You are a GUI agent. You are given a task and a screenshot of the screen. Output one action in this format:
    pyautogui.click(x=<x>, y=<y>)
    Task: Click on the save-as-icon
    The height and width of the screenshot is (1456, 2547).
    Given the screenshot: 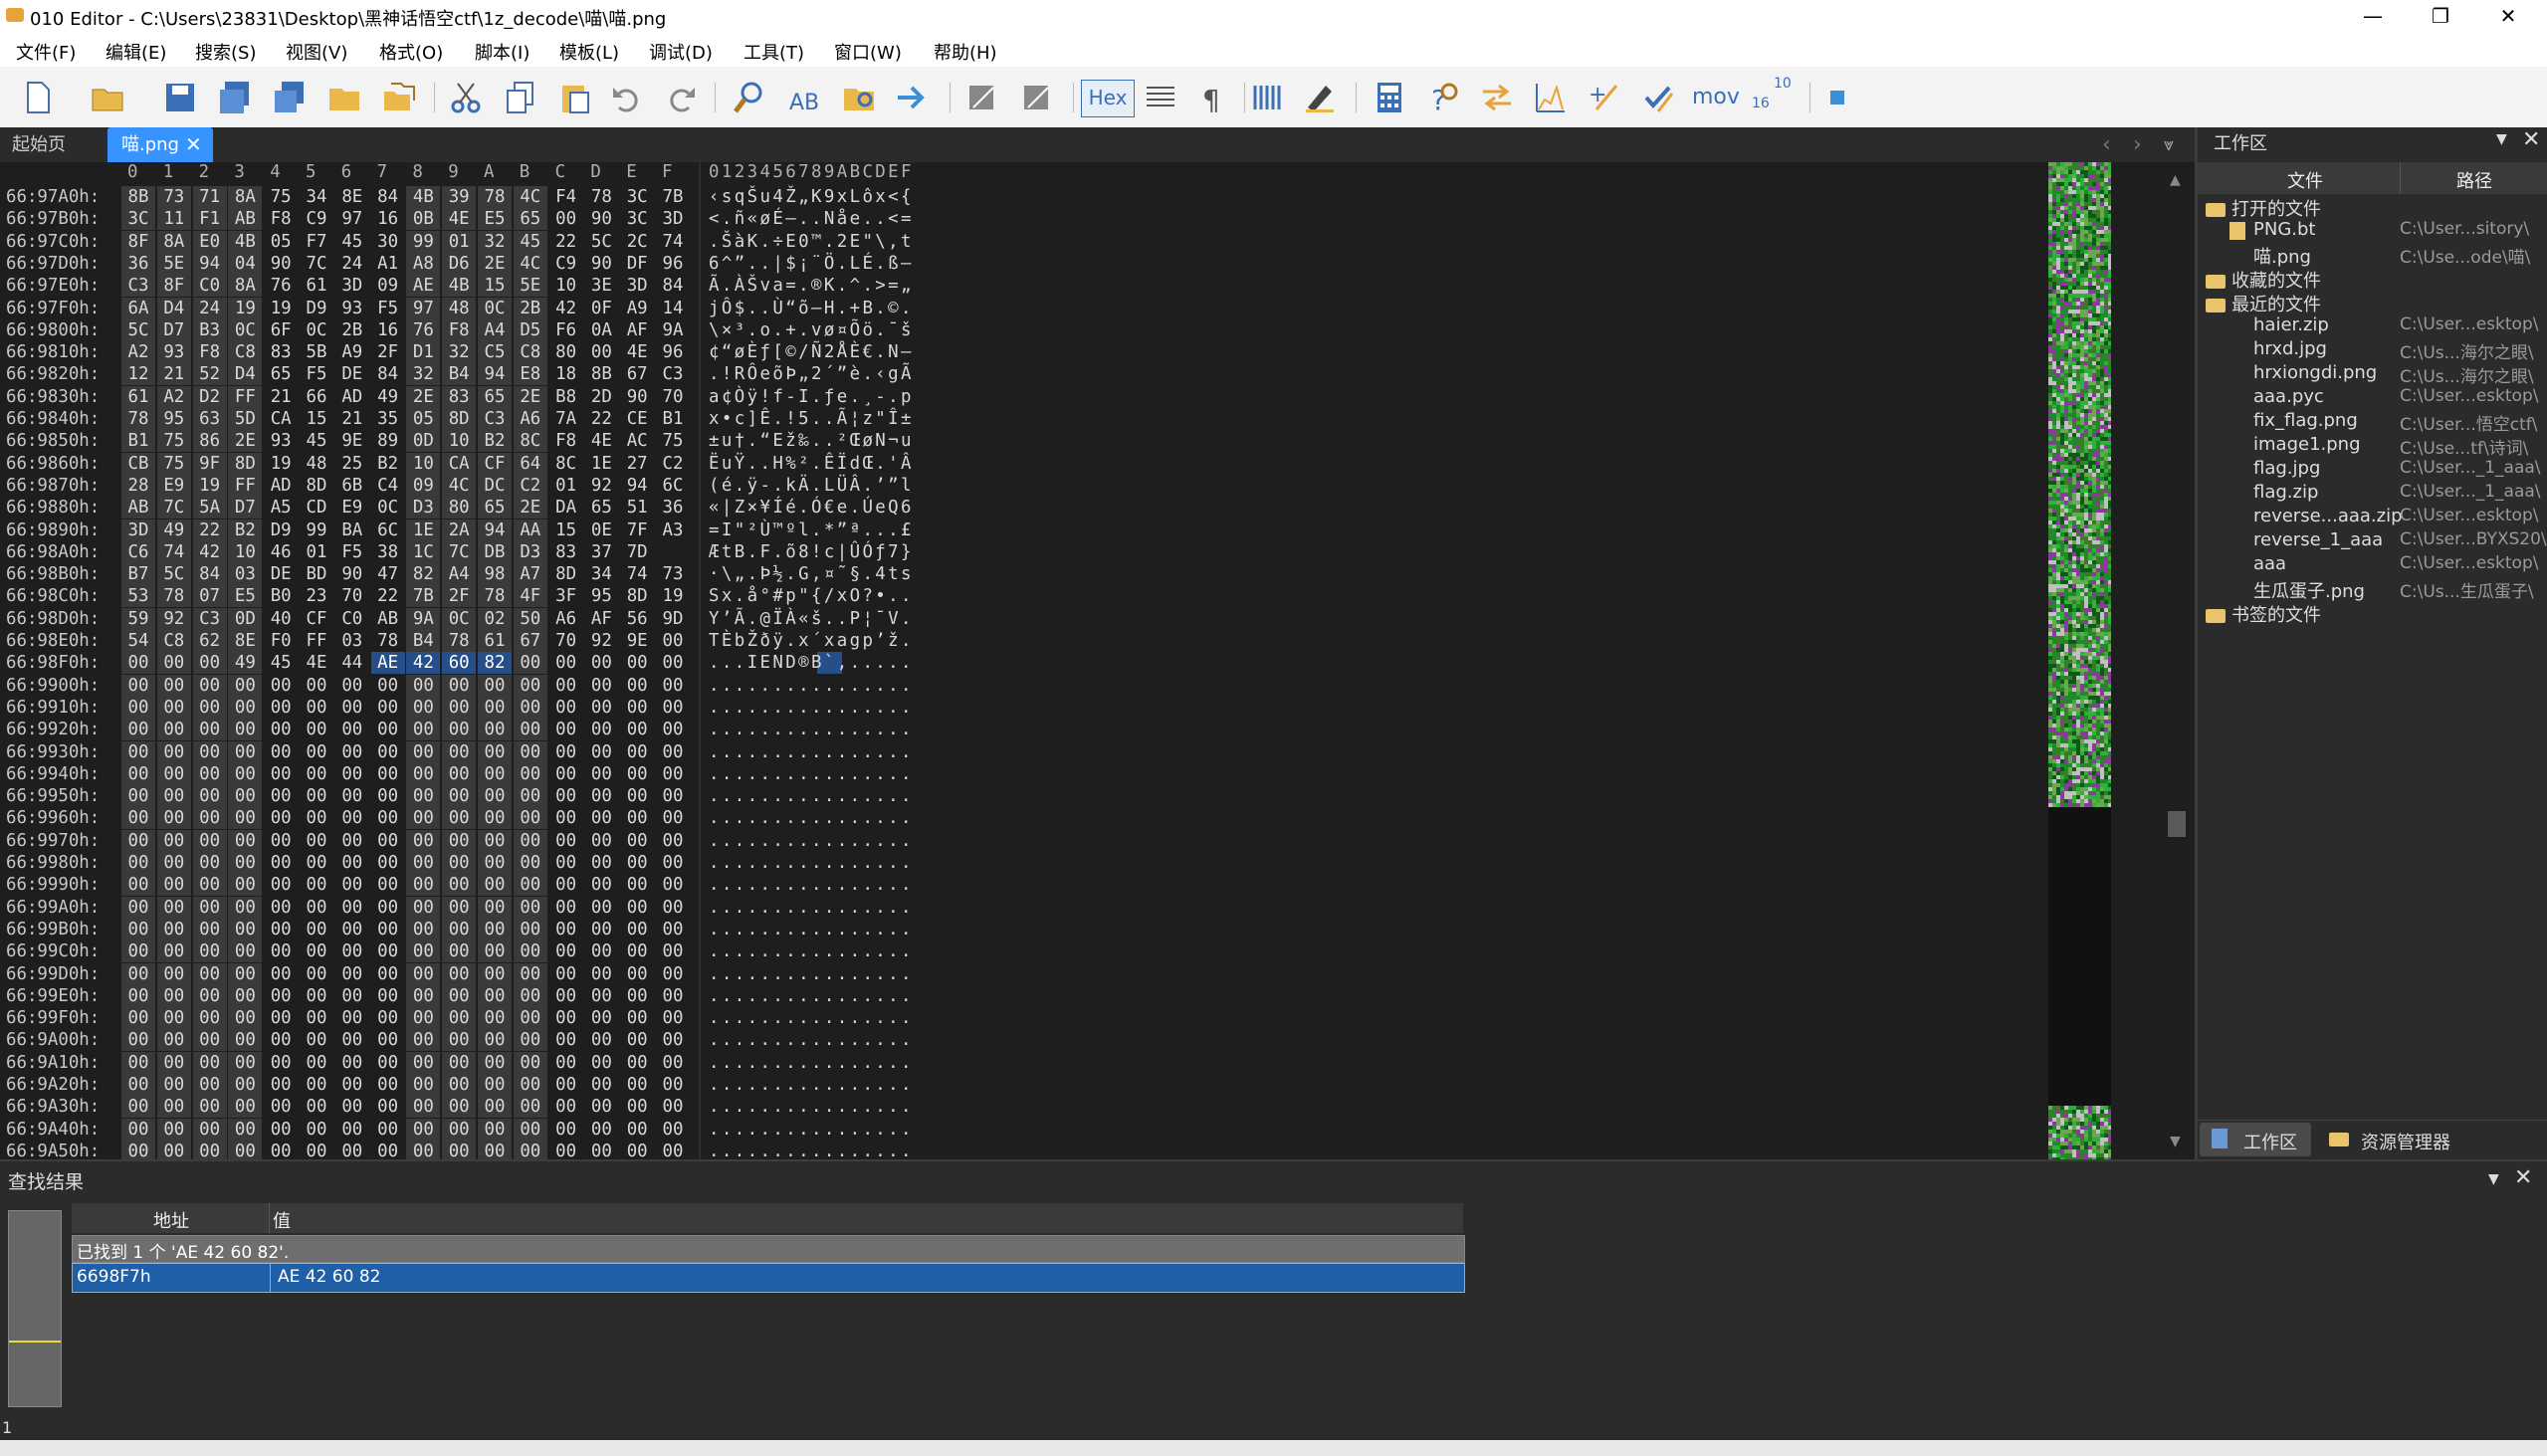 What is the action you would take?
    pyautogui.click(x=235, y=97)
    